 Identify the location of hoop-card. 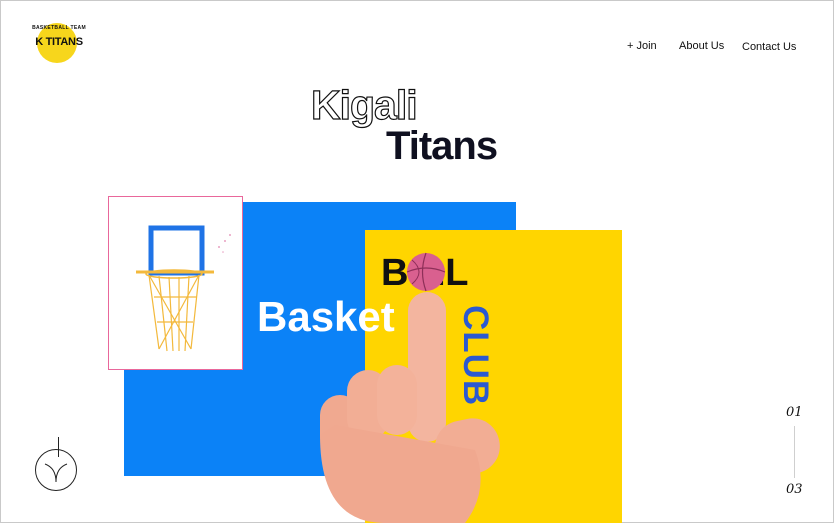
(175, 283).